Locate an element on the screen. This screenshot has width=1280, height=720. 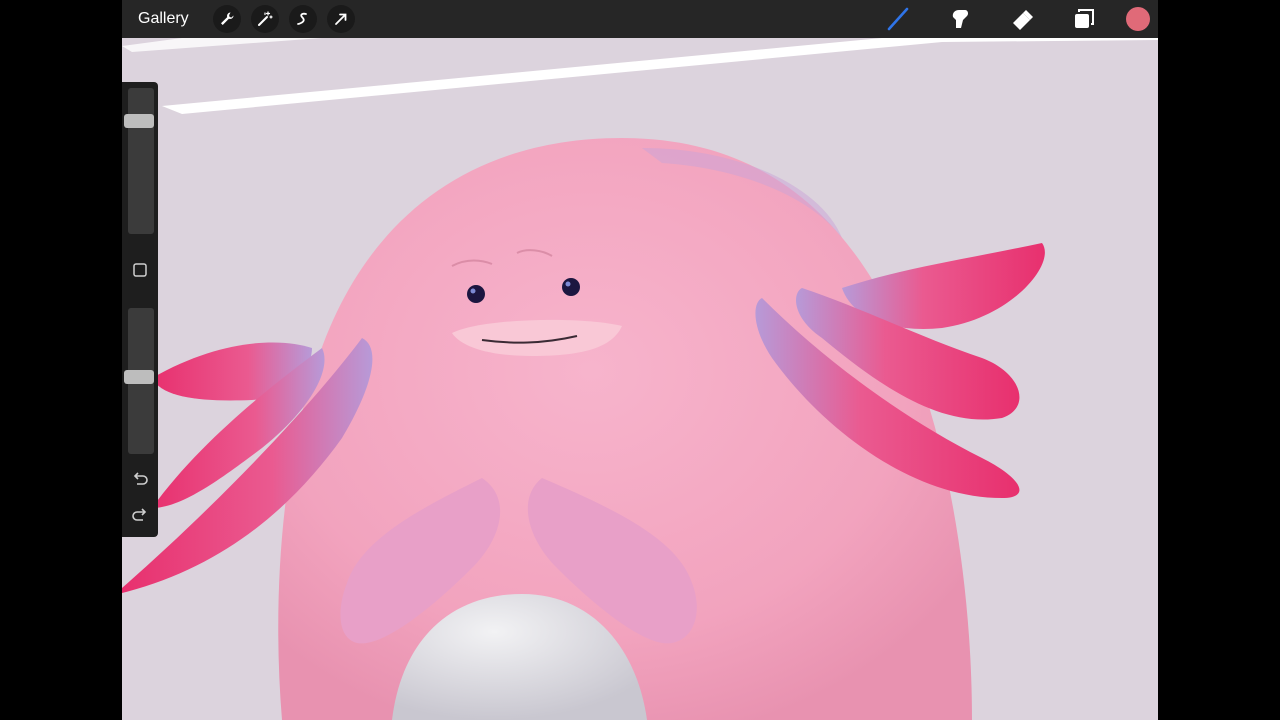
magic-wand-icon is located at coordinates (265, 18).